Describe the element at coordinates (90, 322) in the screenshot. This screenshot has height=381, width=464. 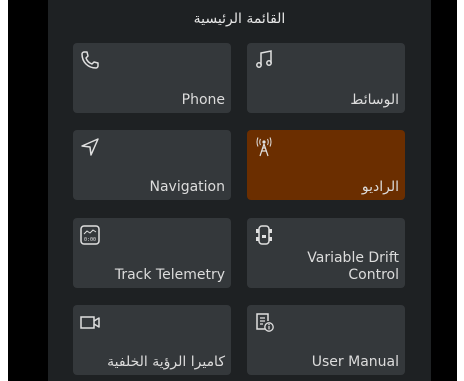
I see `video-camera-icon` at that location.